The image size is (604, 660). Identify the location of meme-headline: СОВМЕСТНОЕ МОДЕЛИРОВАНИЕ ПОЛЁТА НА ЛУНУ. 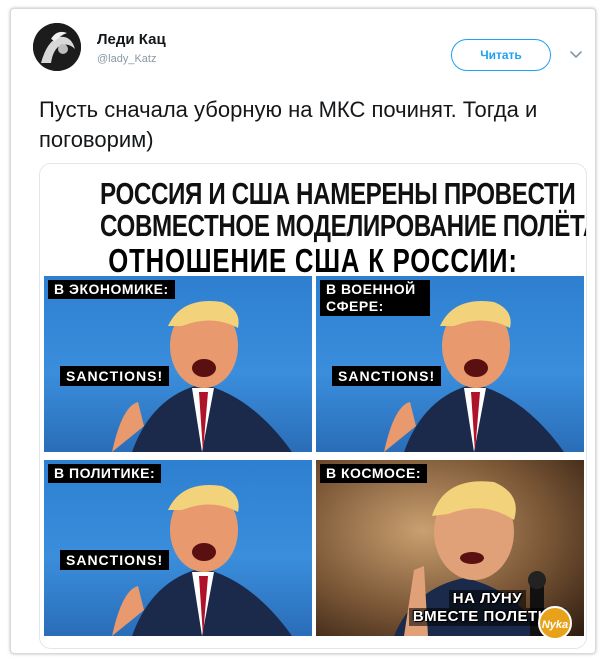
(343, 225).